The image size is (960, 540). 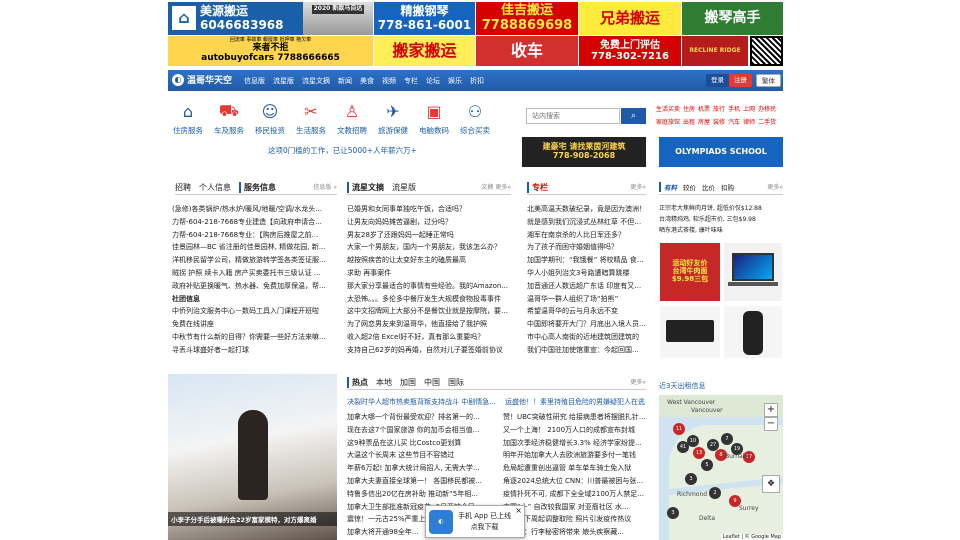 What do you see at coordinates (630, 18) in the screenshot?
I see `ad-banner-xiongdi: 兄弟搬运` at bounding box center [630, 18].